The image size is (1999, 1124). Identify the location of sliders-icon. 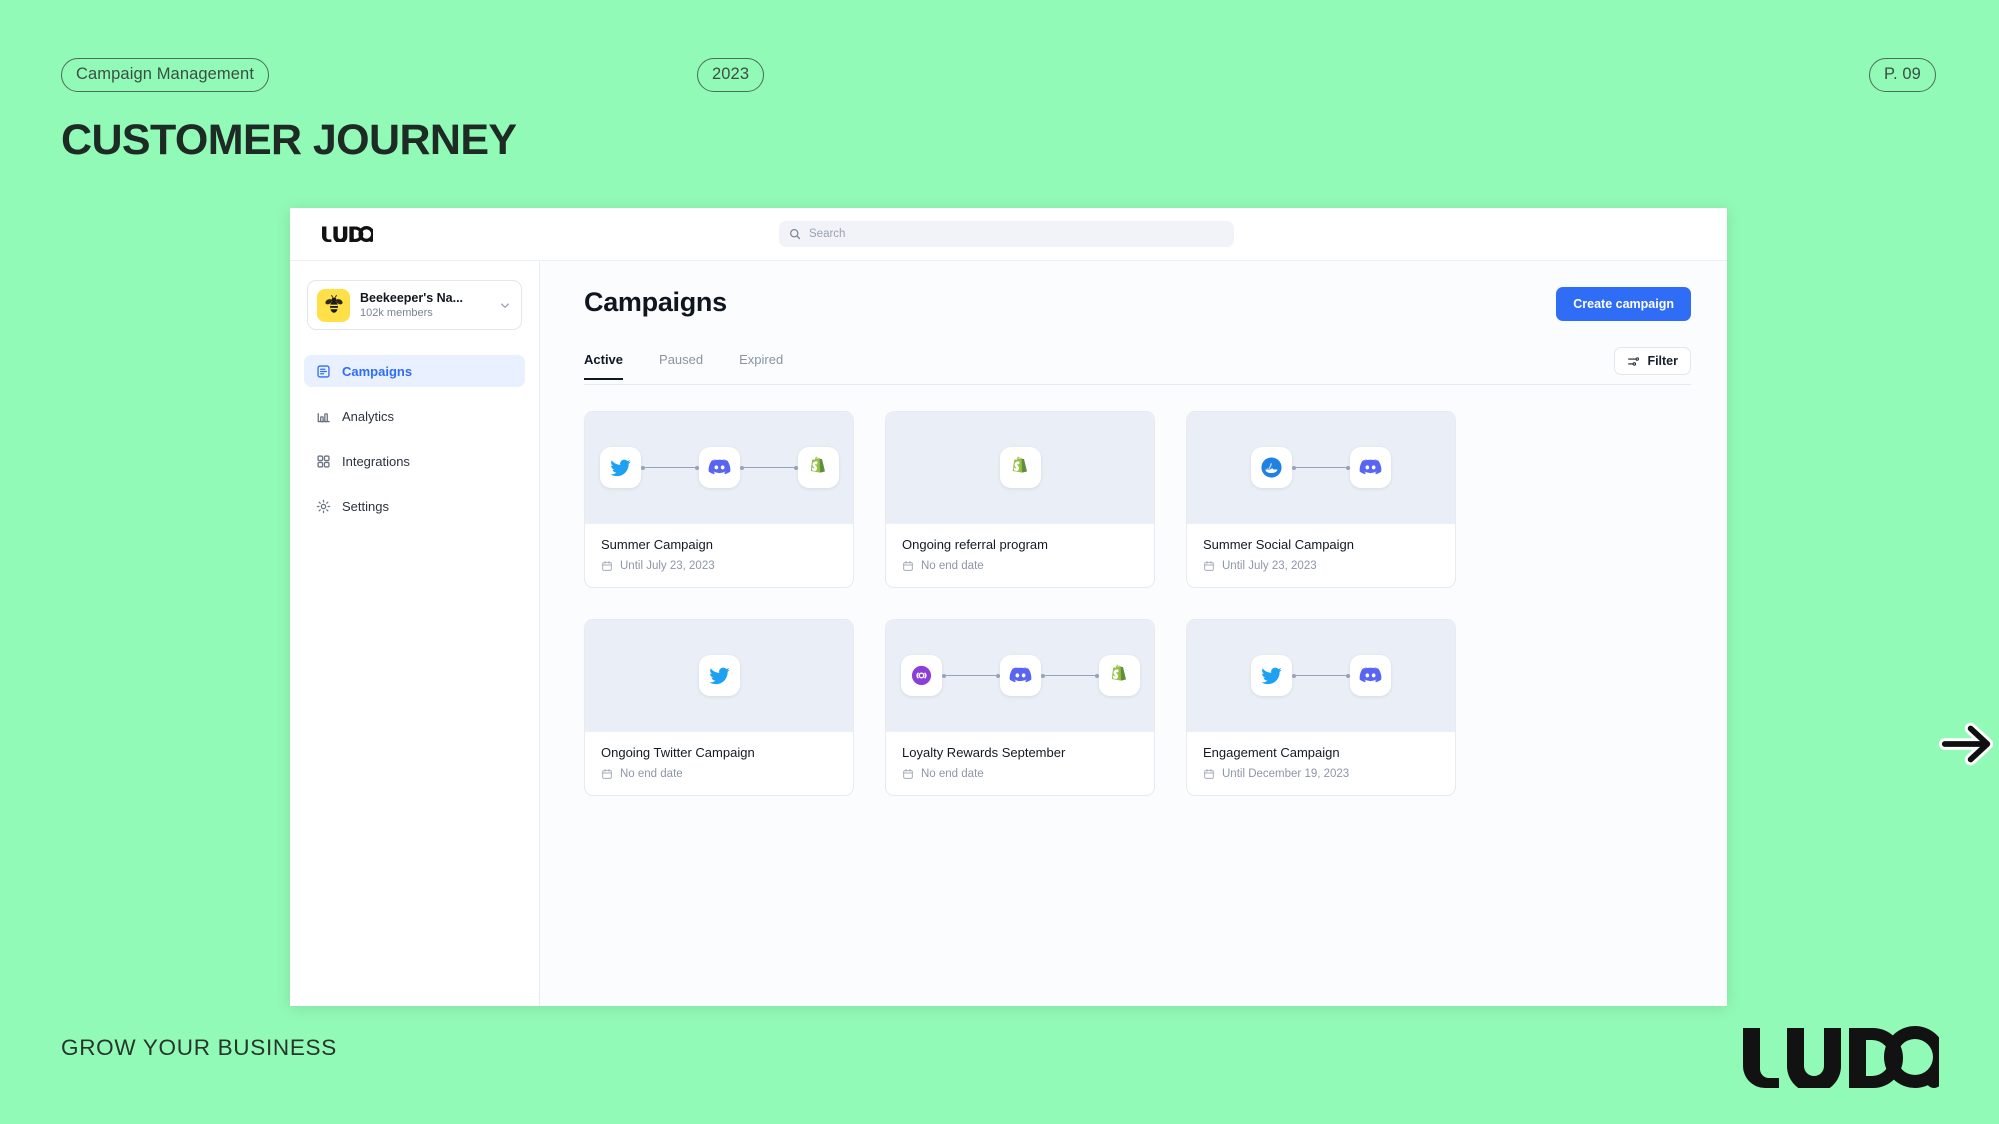
(1634, 361).